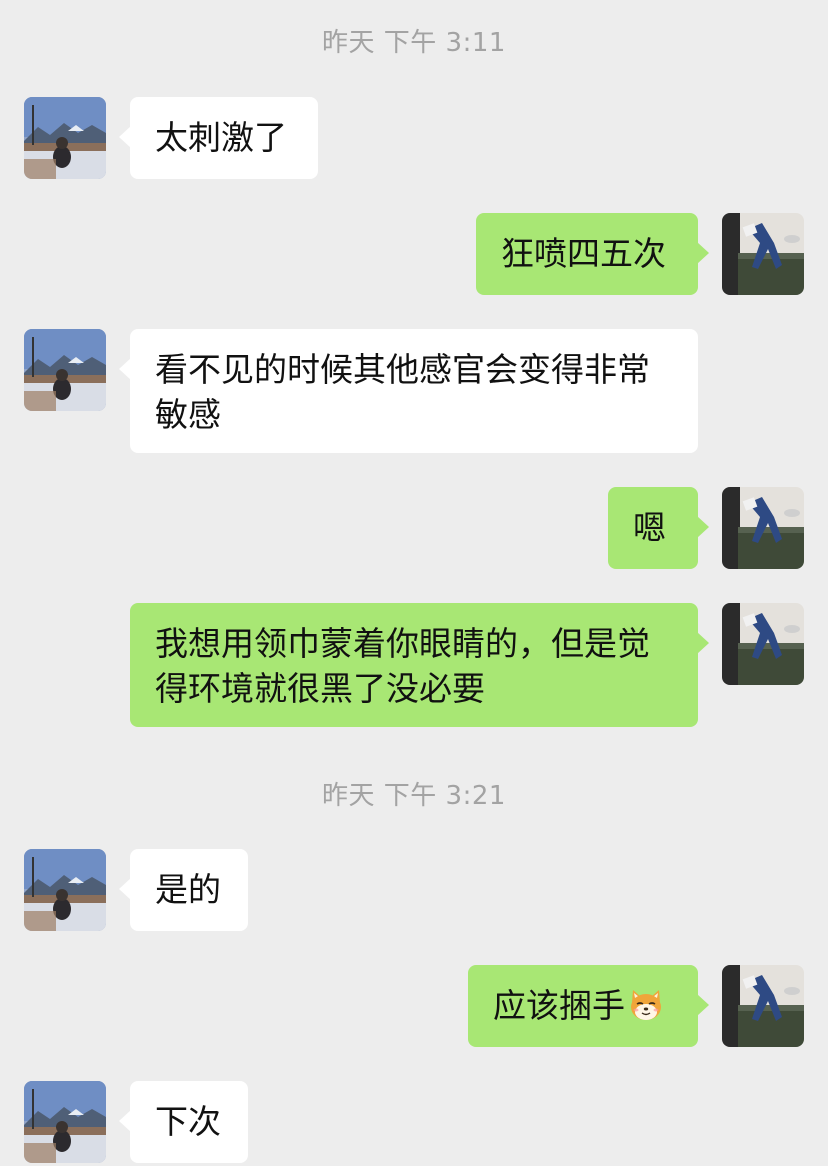 The width and height of the screenshot is (828, 1166). I want to click on doge-cat-emoji-icon, so click(646, 1004).